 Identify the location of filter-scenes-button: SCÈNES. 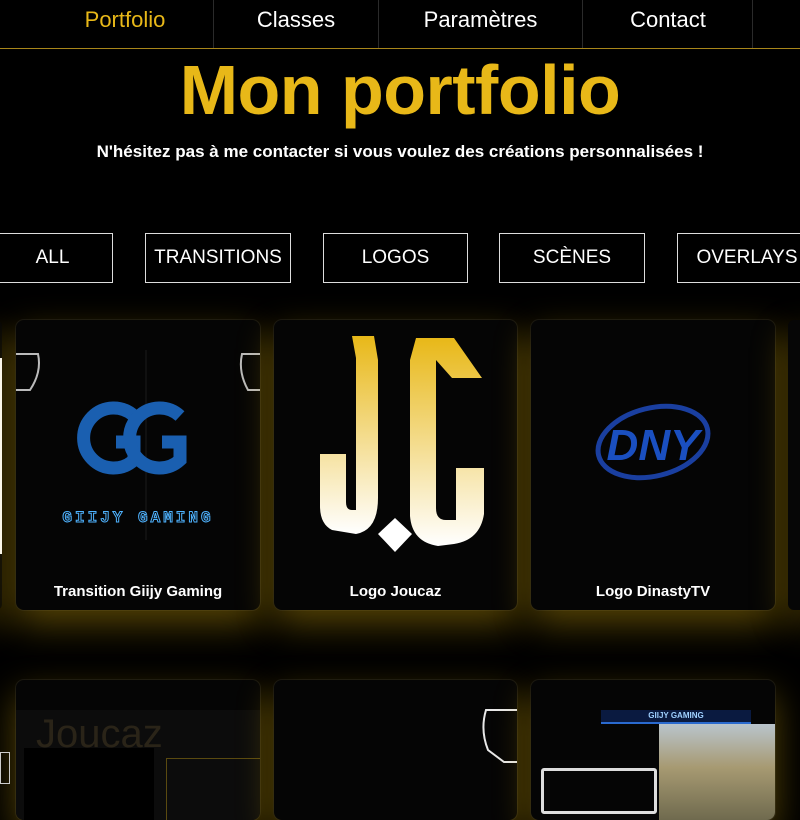
(572, 258).